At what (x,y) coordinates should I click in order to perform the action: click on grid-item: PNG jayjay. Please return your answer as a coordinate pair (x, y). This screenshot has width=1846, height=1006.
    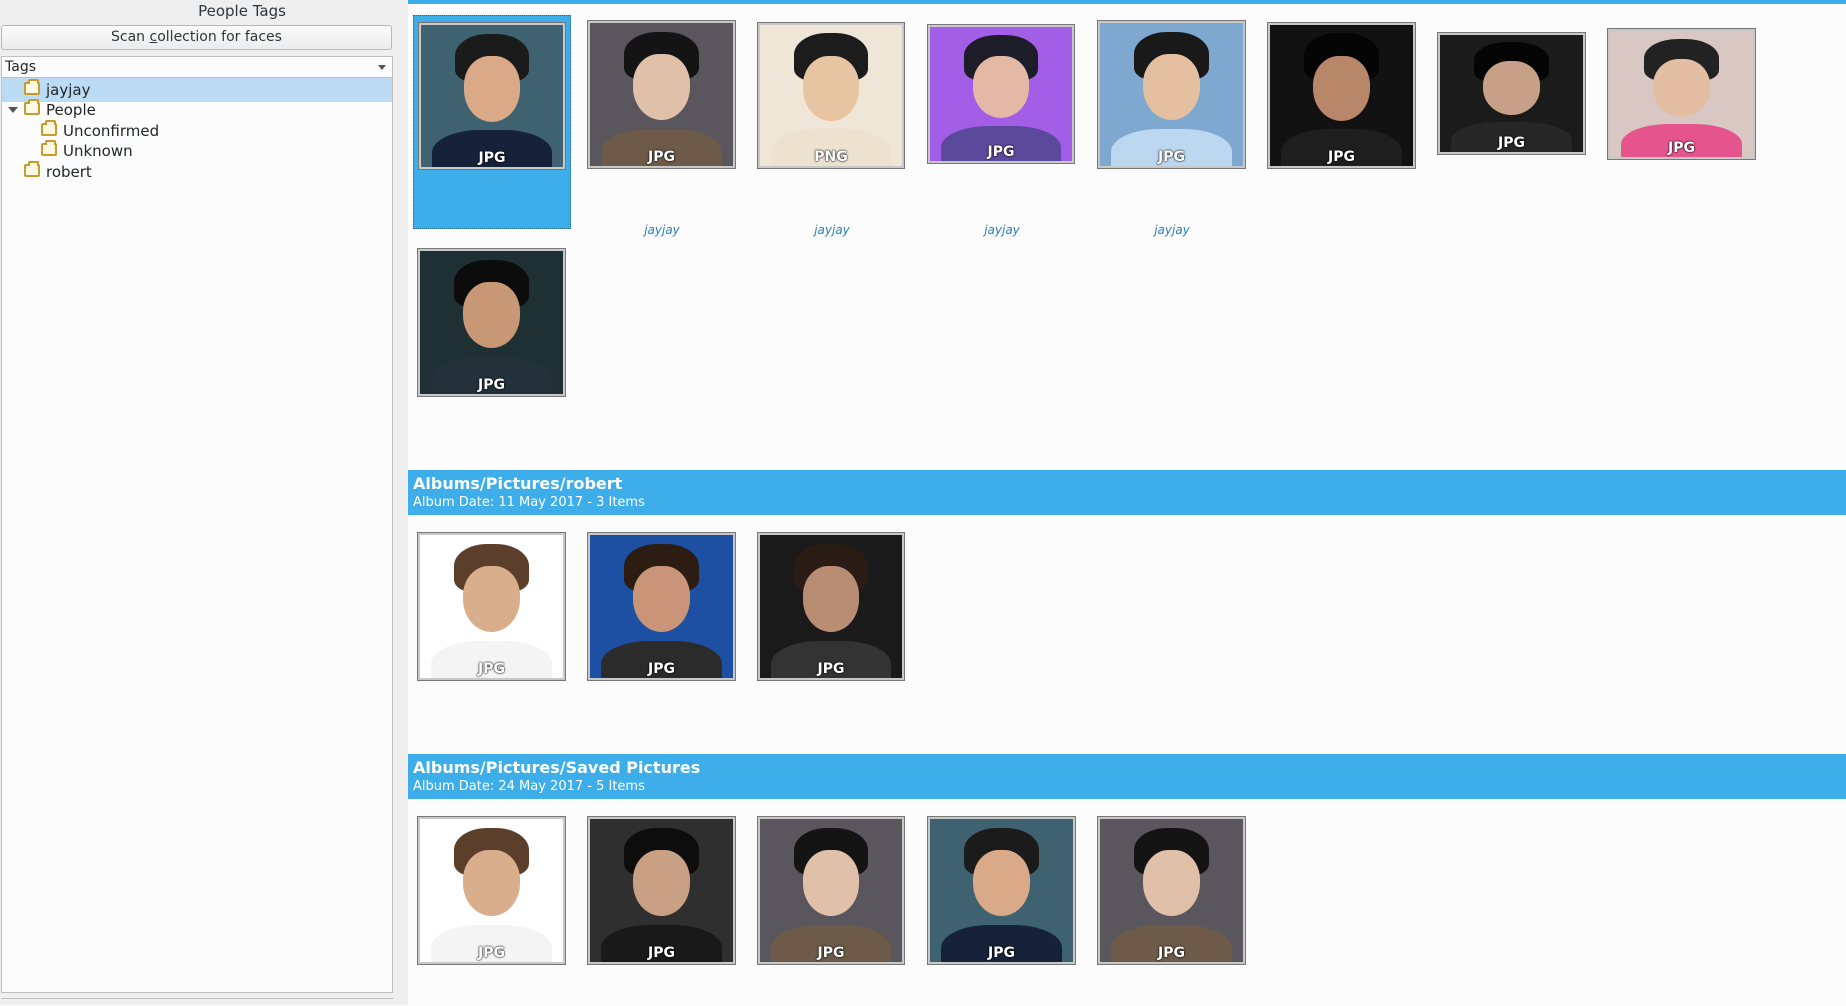
    Looking at the image, I should click on (832, 126).